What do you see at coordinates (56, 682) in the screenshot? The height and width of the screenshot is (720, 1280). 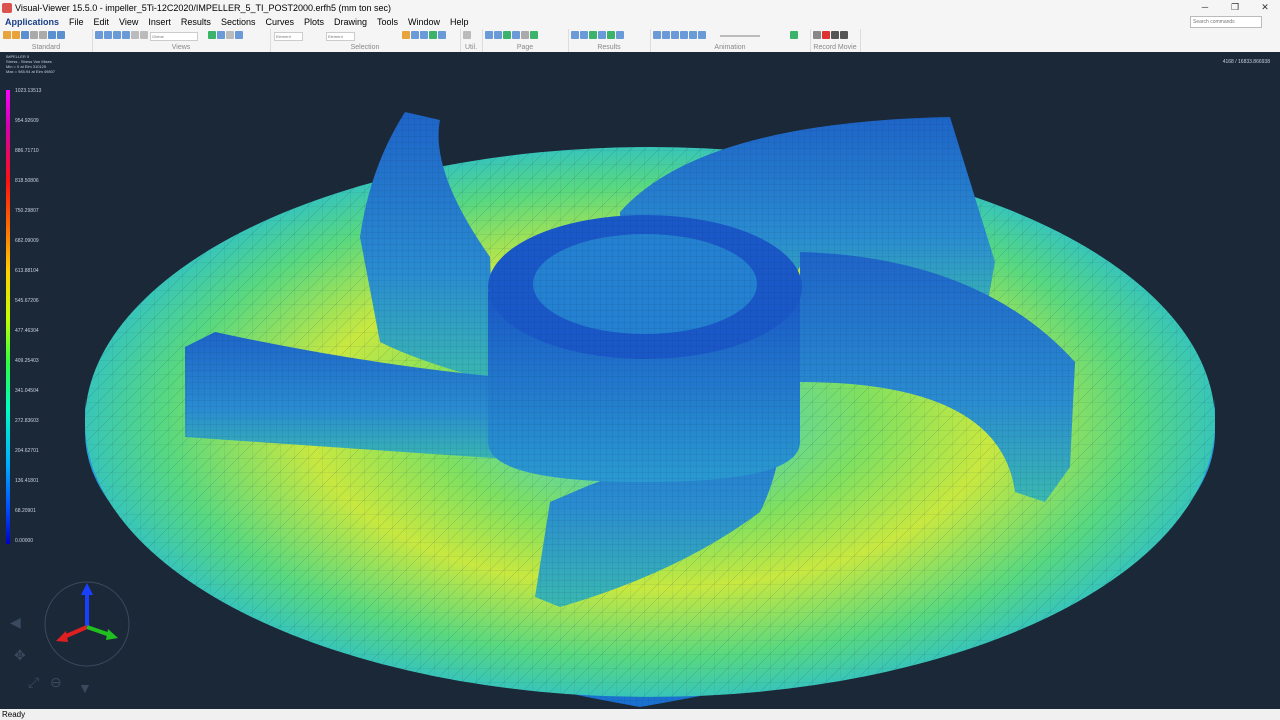 I see `zoom-out-icon: ⊖` at bounding box center [56, 682].